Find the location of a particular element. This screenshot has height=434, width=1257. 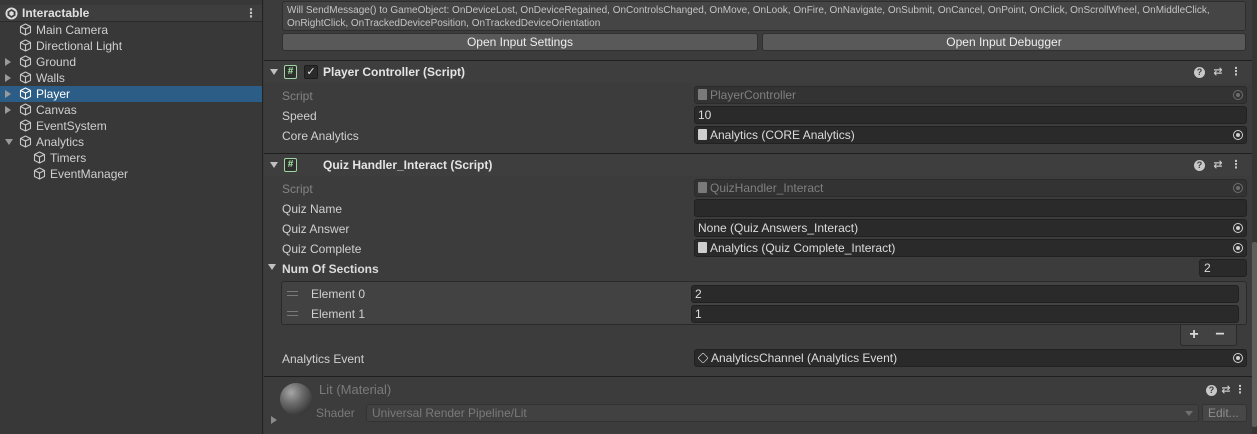

analytics-event-field: AnalyticsChannel (Analytics Event) is located at coordinates (970, 358).